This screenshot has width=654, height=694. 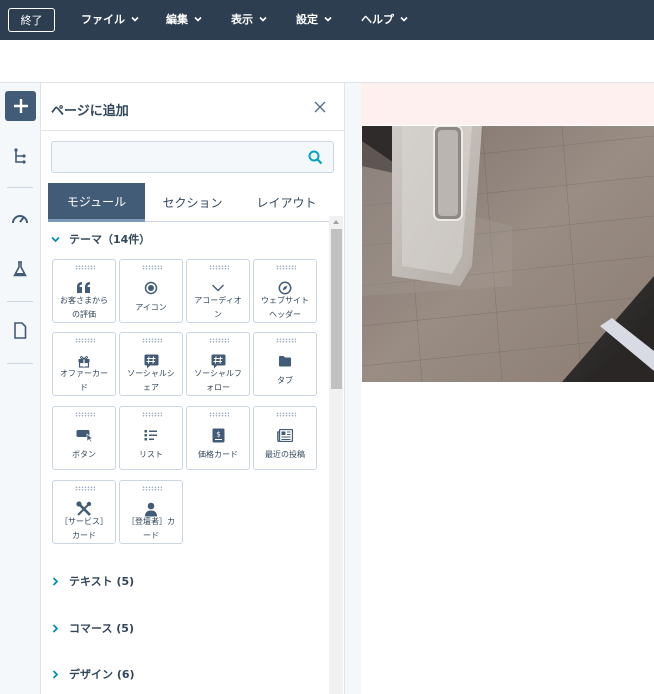 What do you see at coordinates (218, 291) in the screenshot?
I see `module-accordion: アコーディオン` at bounding box center [218, 291].